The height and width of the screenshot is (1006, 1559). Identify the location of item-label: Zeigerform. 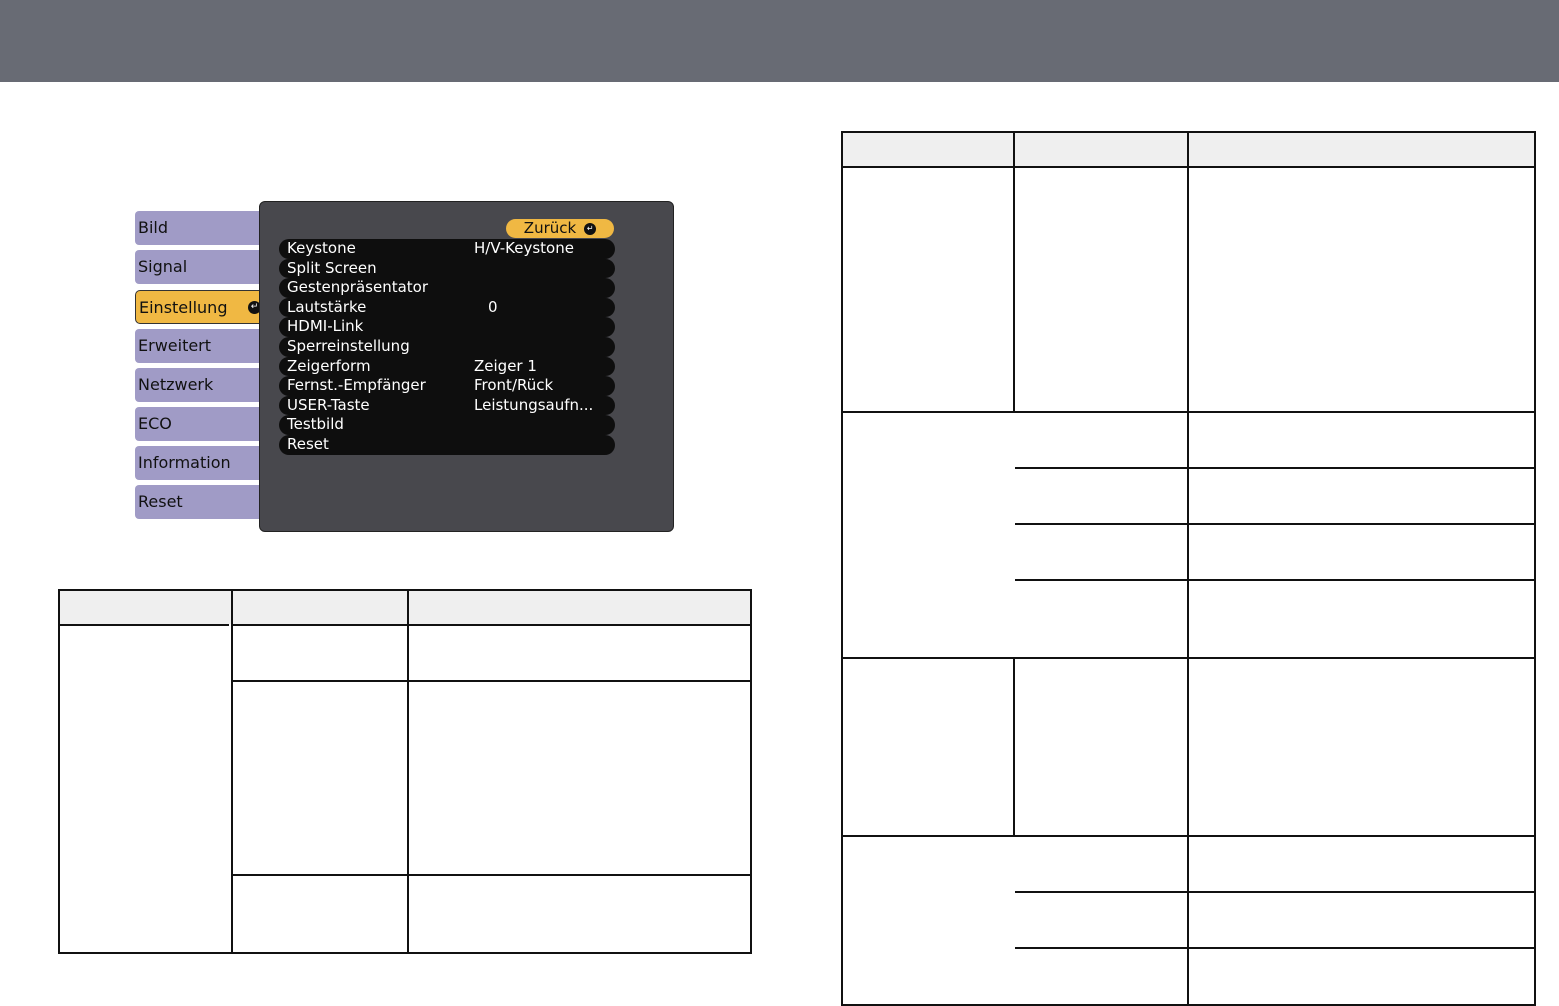
(329, 365).